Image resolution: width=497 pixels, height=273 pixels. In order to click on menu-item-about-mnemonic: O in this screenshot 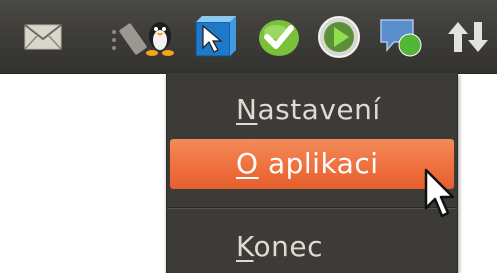, I will do `click(247, 163)`.